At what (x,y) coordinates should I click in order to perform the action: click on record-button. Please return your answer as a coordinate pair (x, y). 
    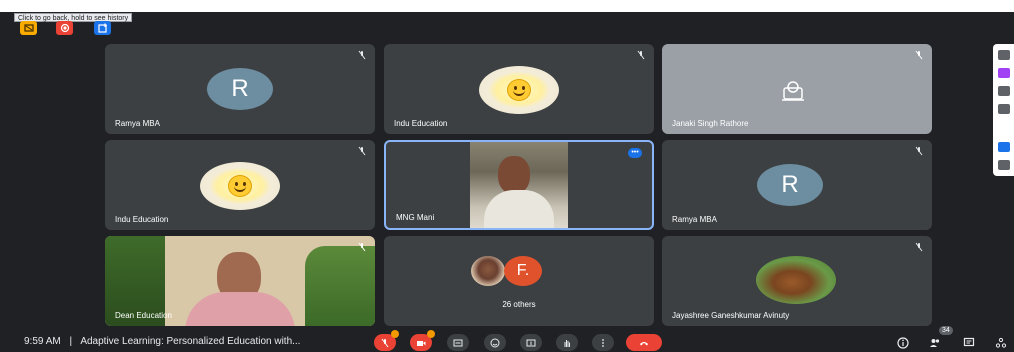
    Looking at the image, I should click on (64, 28).